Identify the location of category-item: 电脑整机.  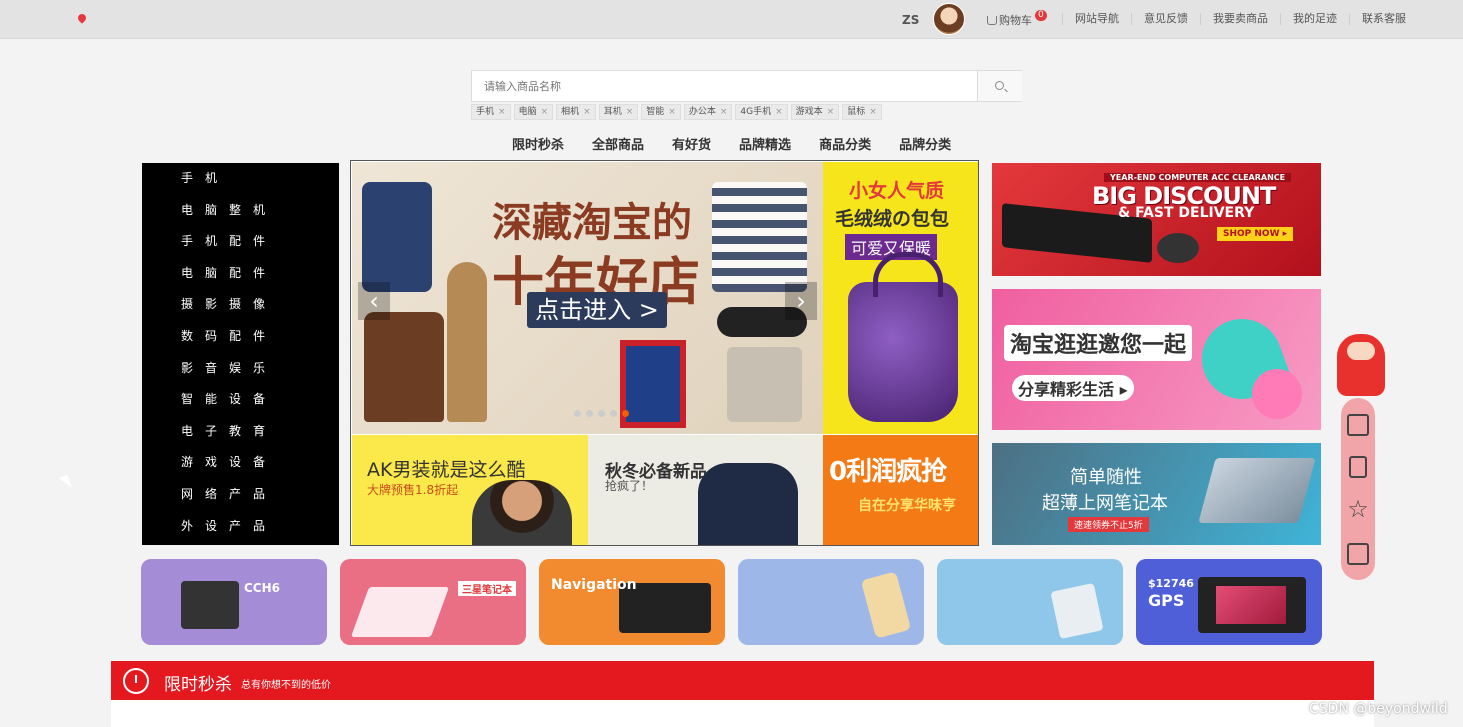
(240, 211).